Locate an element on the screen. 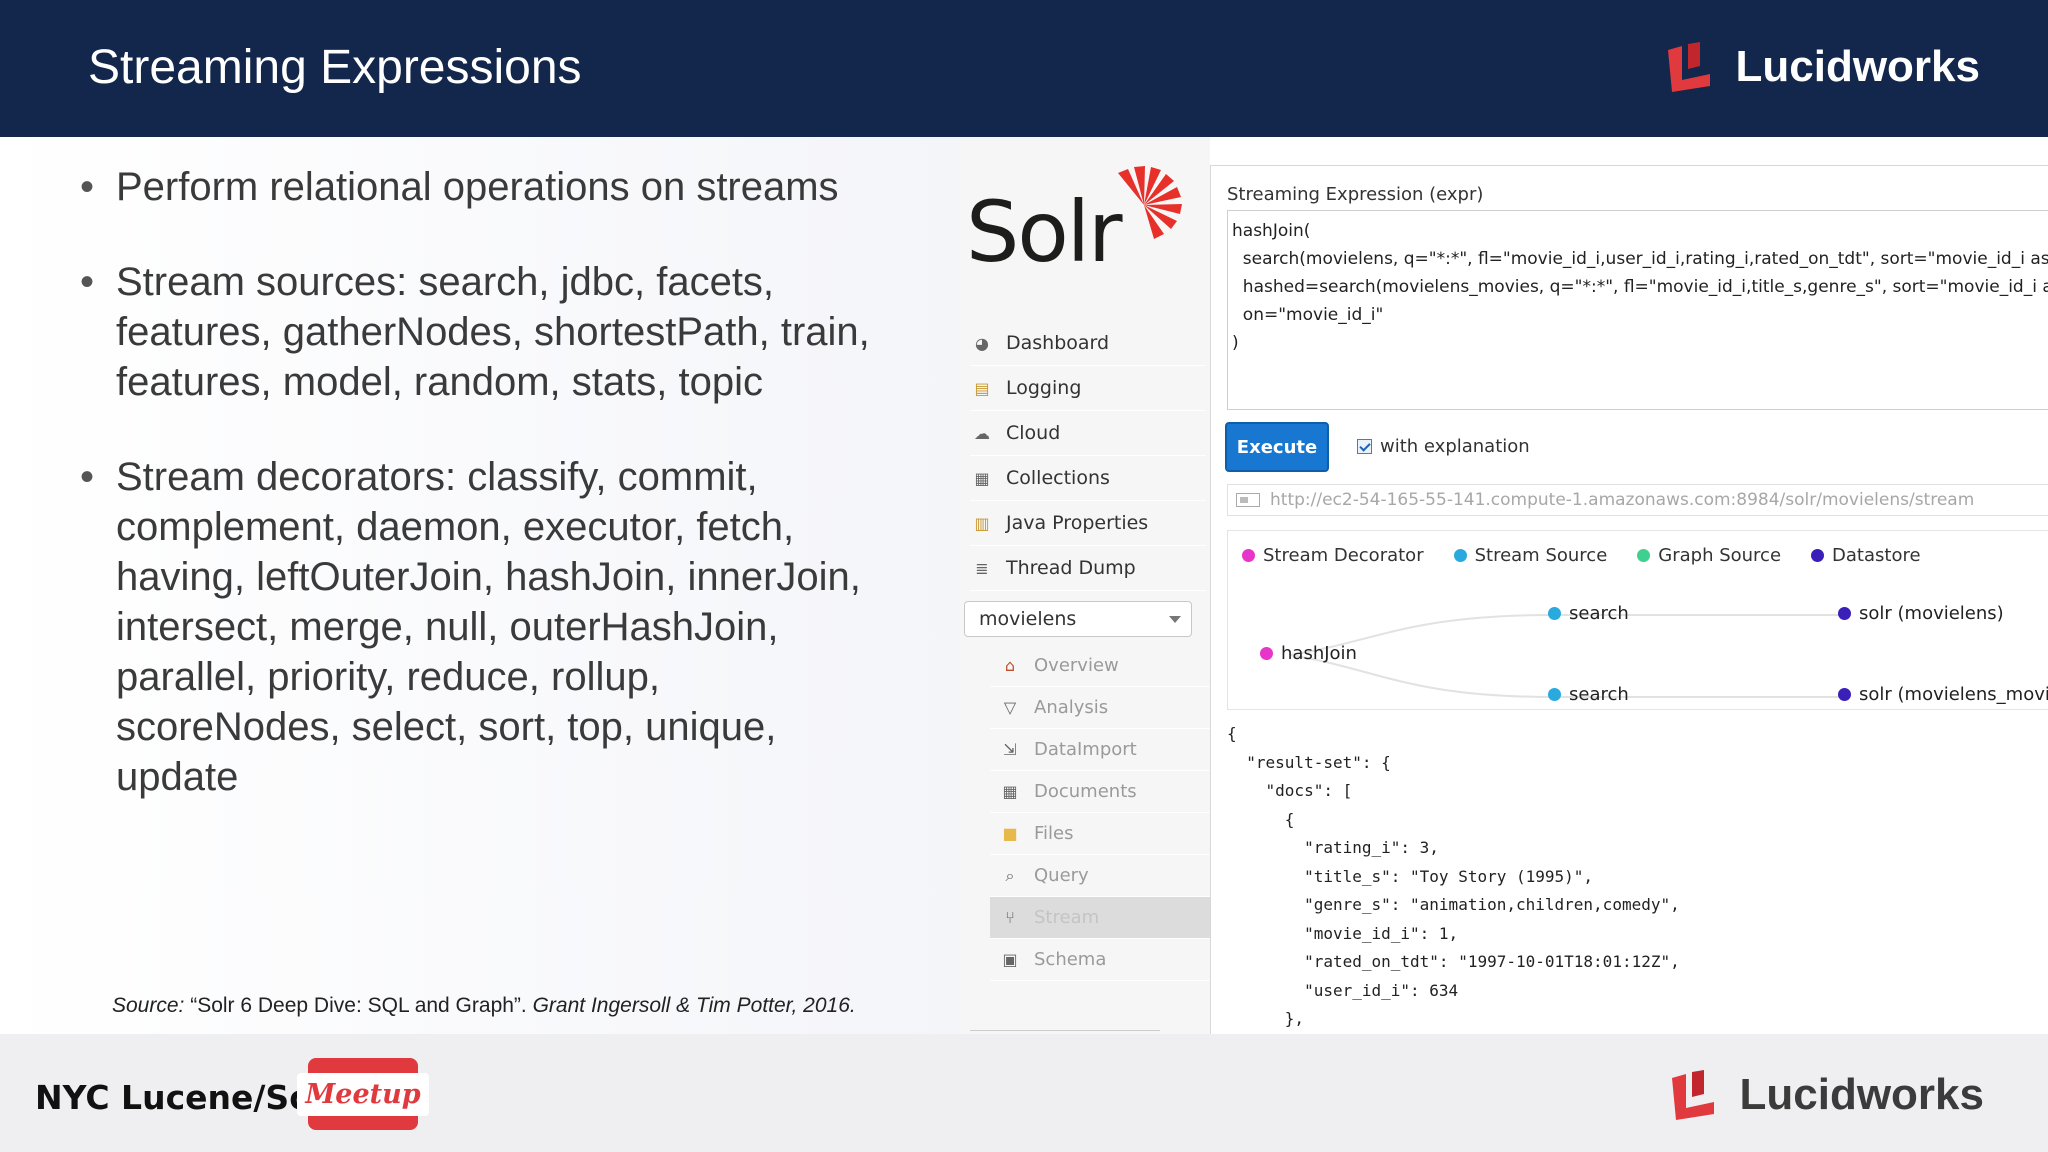 Image resolution: width=2048 pixels, height=1152 pixels. nav-item-java-properties: ▥ Java Properties is located at coordinates (1088, 523).